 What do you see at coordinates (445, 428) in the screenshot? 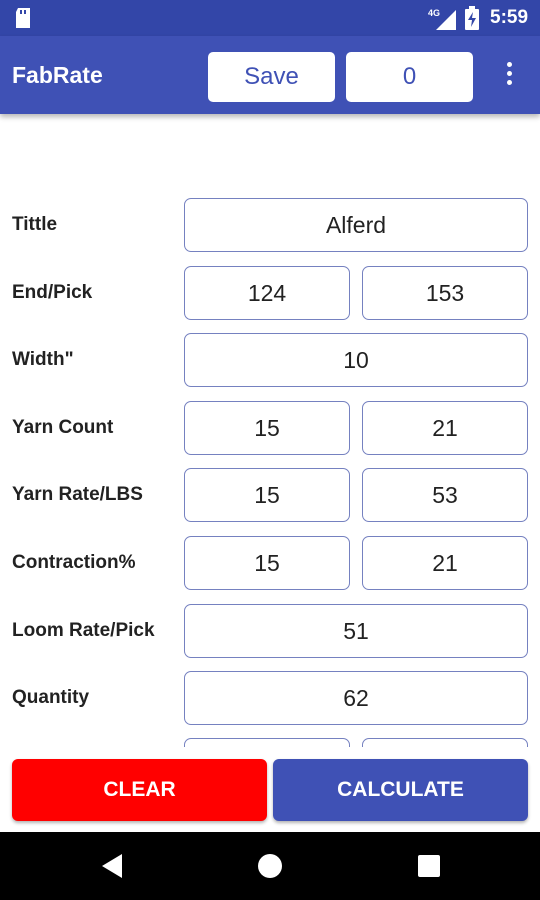
I see `yarn-count-weft-input: 21` at bounding box center [445, 428].